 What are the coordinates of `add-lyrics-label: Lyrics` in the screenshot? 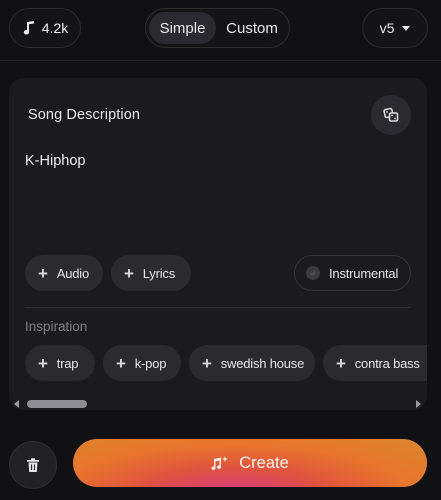 It's located at (158, 273).